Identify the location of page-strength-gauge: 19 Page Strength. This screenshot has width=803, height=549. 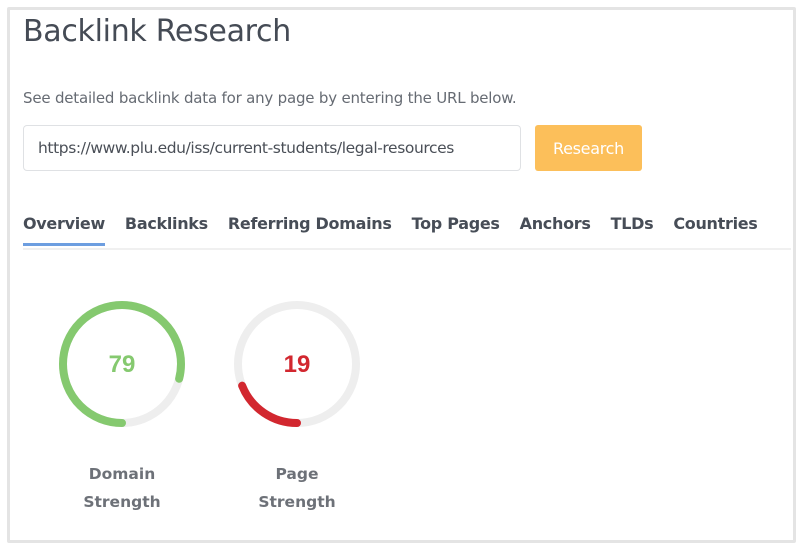
(297, 408).